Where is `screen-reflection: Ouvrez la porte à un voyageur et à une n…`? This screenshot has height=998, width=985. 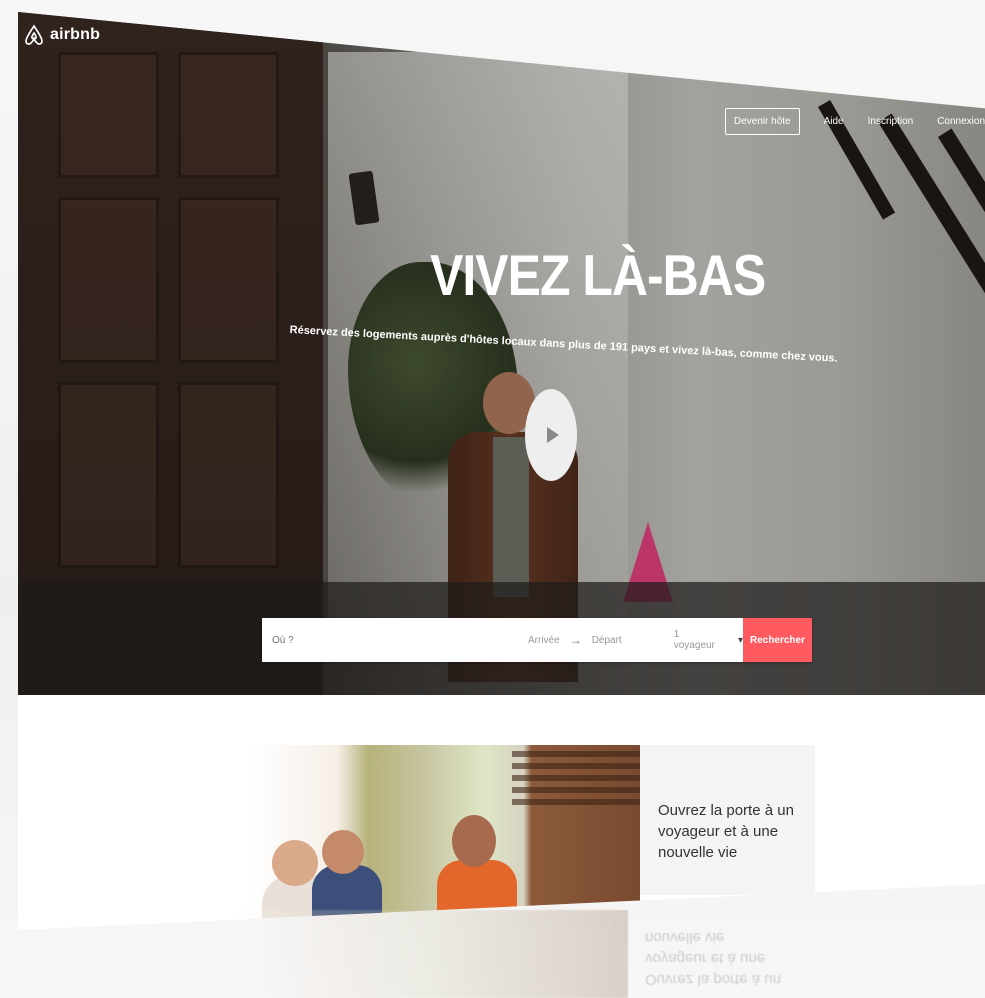
screen-reflection: Ouvrez la porte à un voyageur et à une n… is located at coordinates (520, 954).